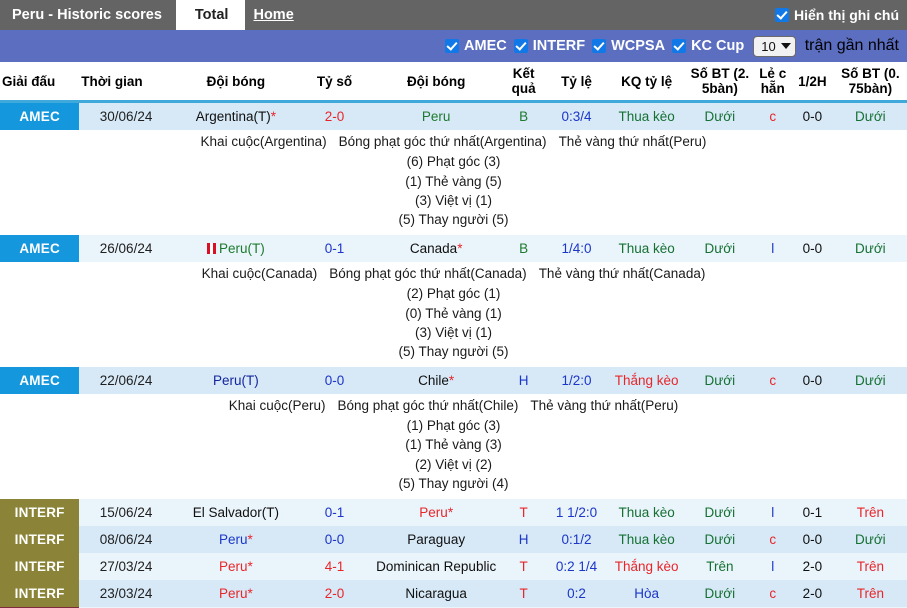 The width and height of the screenshot is (907, 608). Describe the element at coordinates (436, 83) in the screenshot. I see `column-header-away-team: Đội bóng` at that location.